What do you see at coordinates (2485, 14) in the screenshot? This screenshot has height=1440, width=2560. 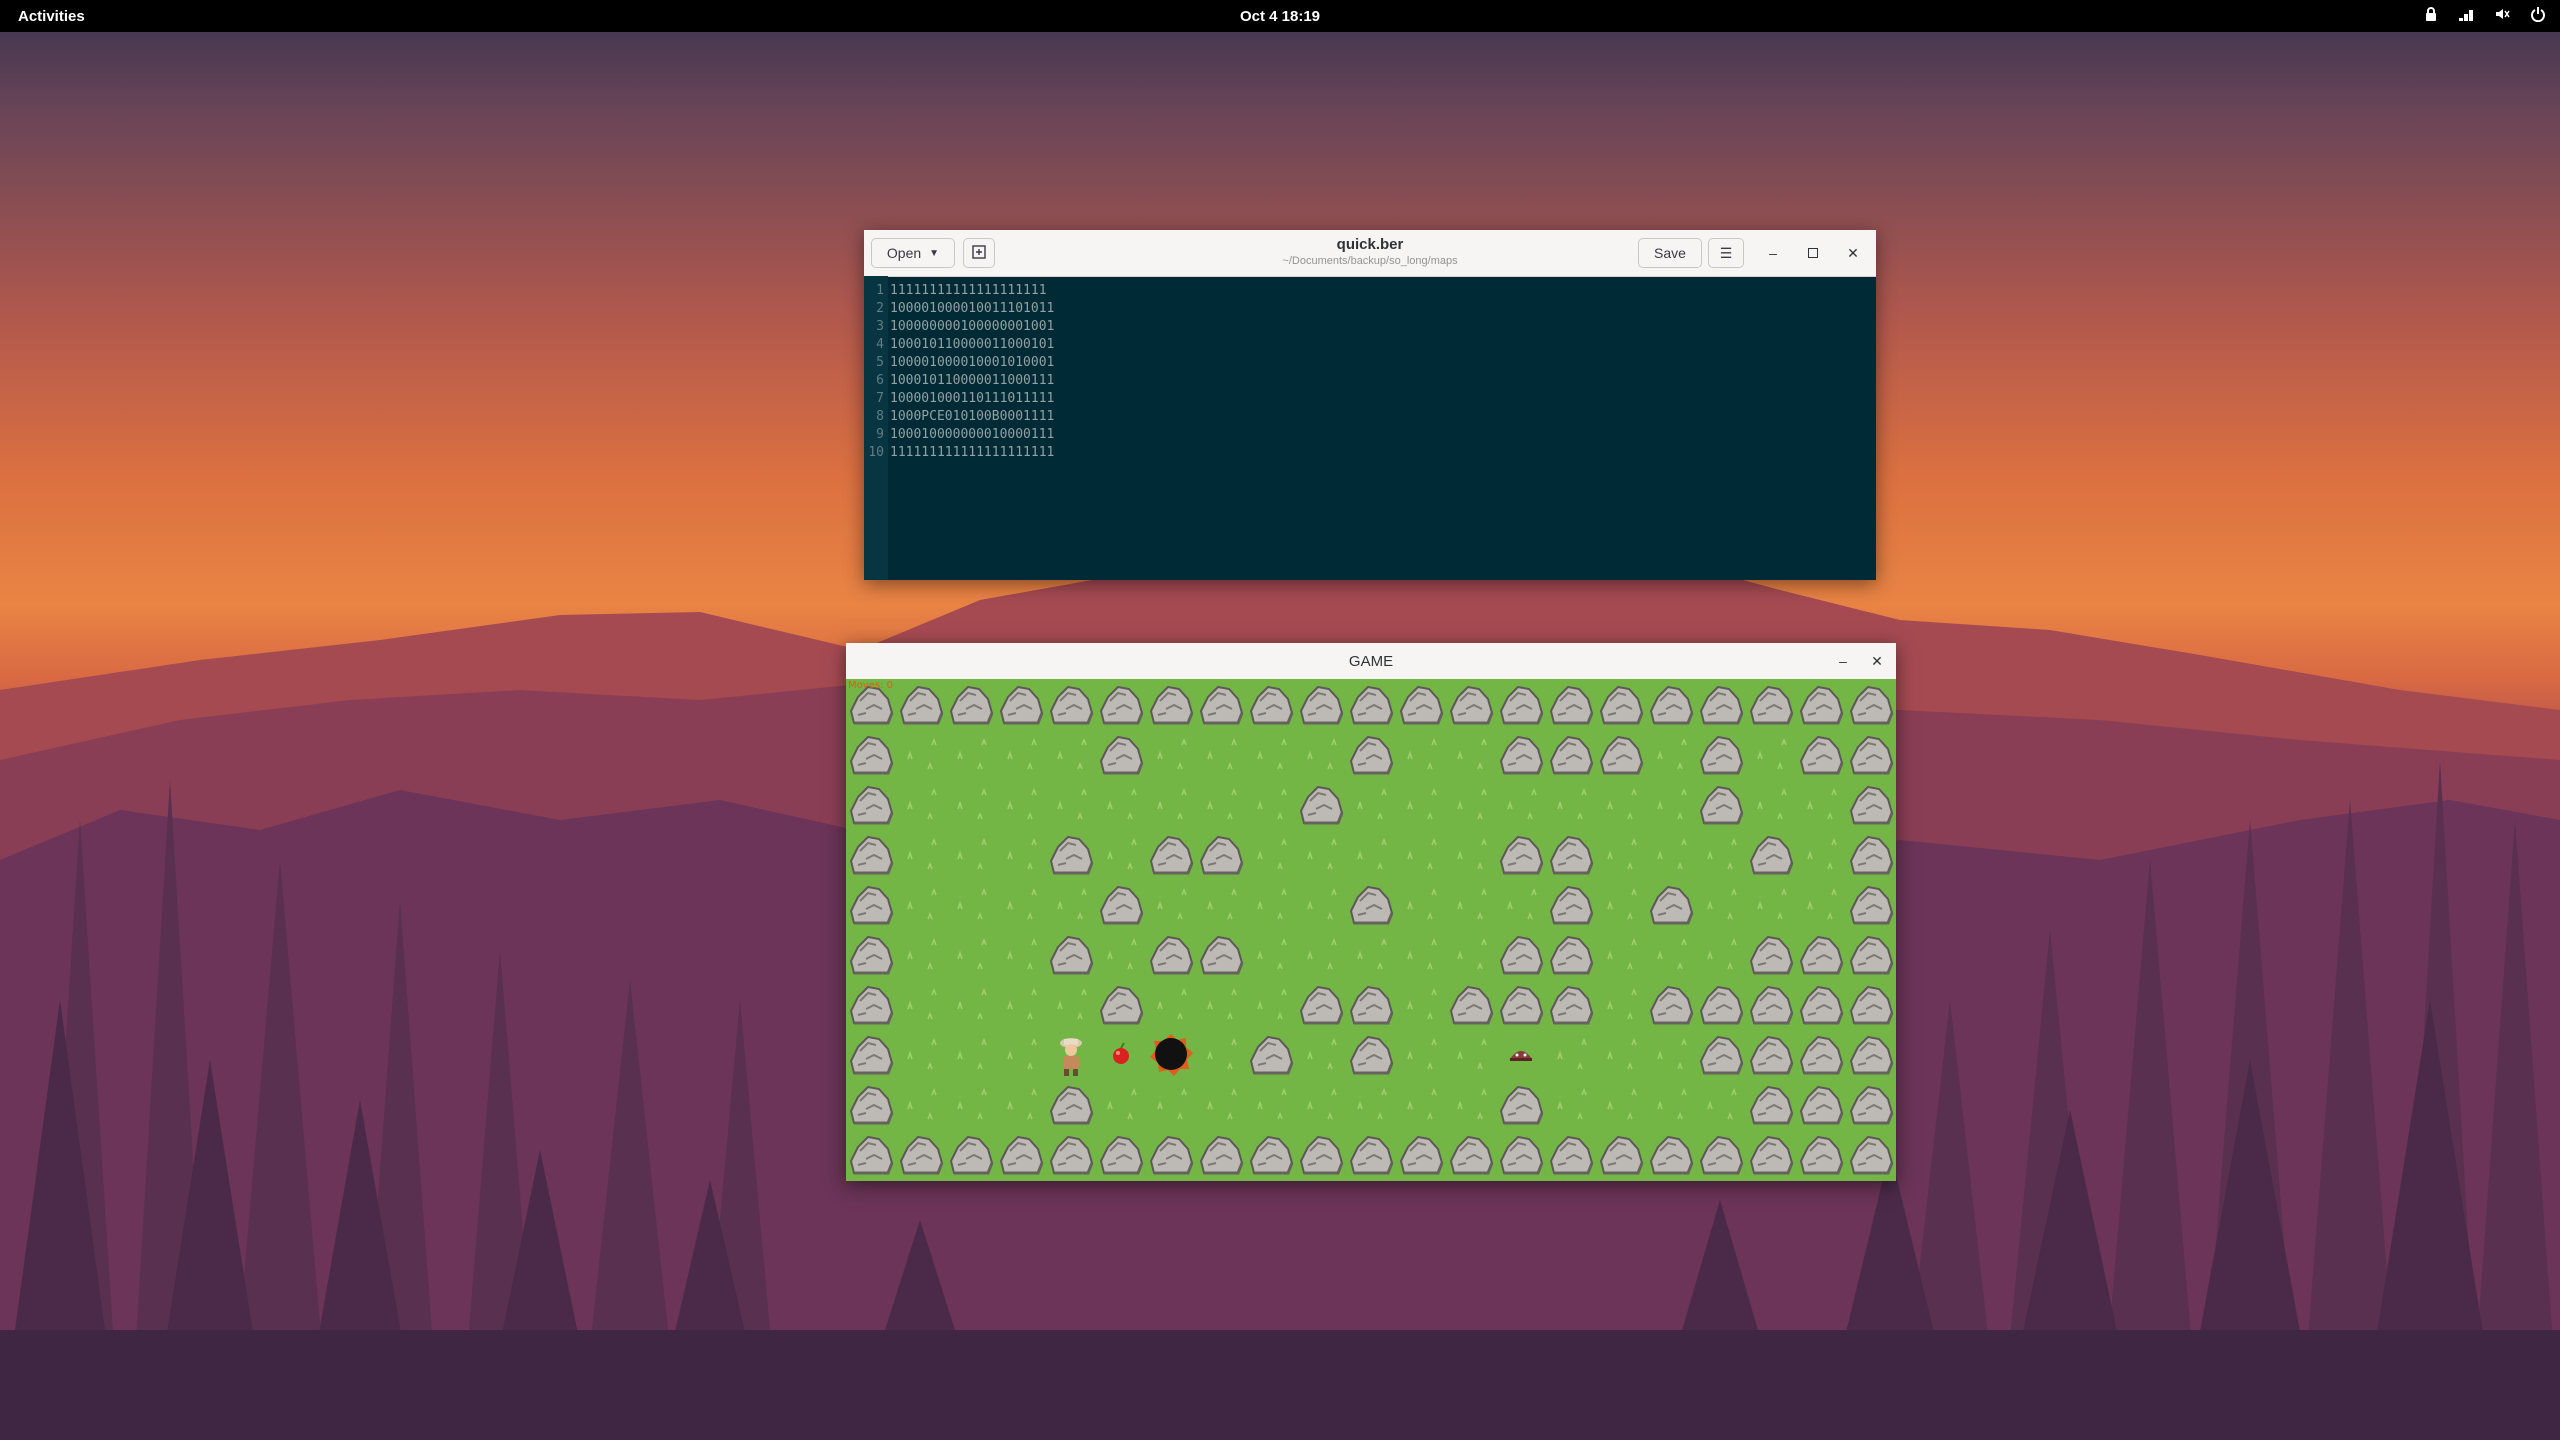 I see `system-tray` at bounding box center [2485, 14].